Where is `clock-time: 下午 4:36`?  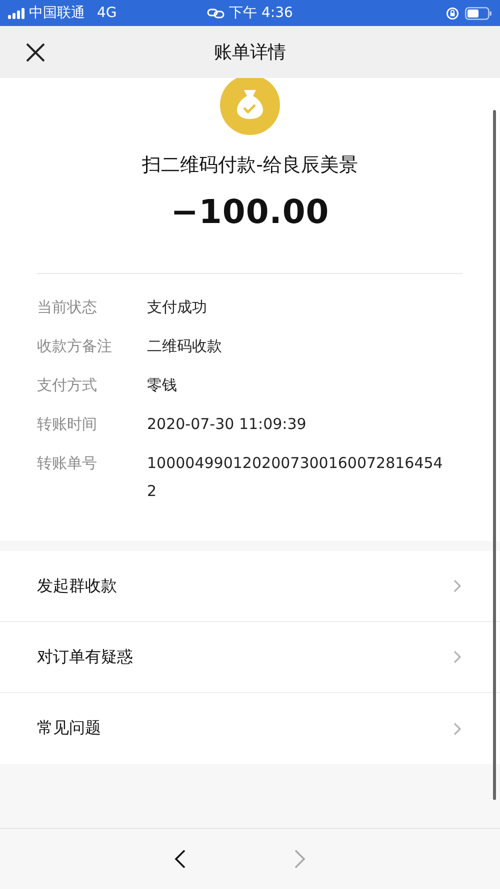
clock-time: 下午 4:36 is located at coordinates (261, 13).